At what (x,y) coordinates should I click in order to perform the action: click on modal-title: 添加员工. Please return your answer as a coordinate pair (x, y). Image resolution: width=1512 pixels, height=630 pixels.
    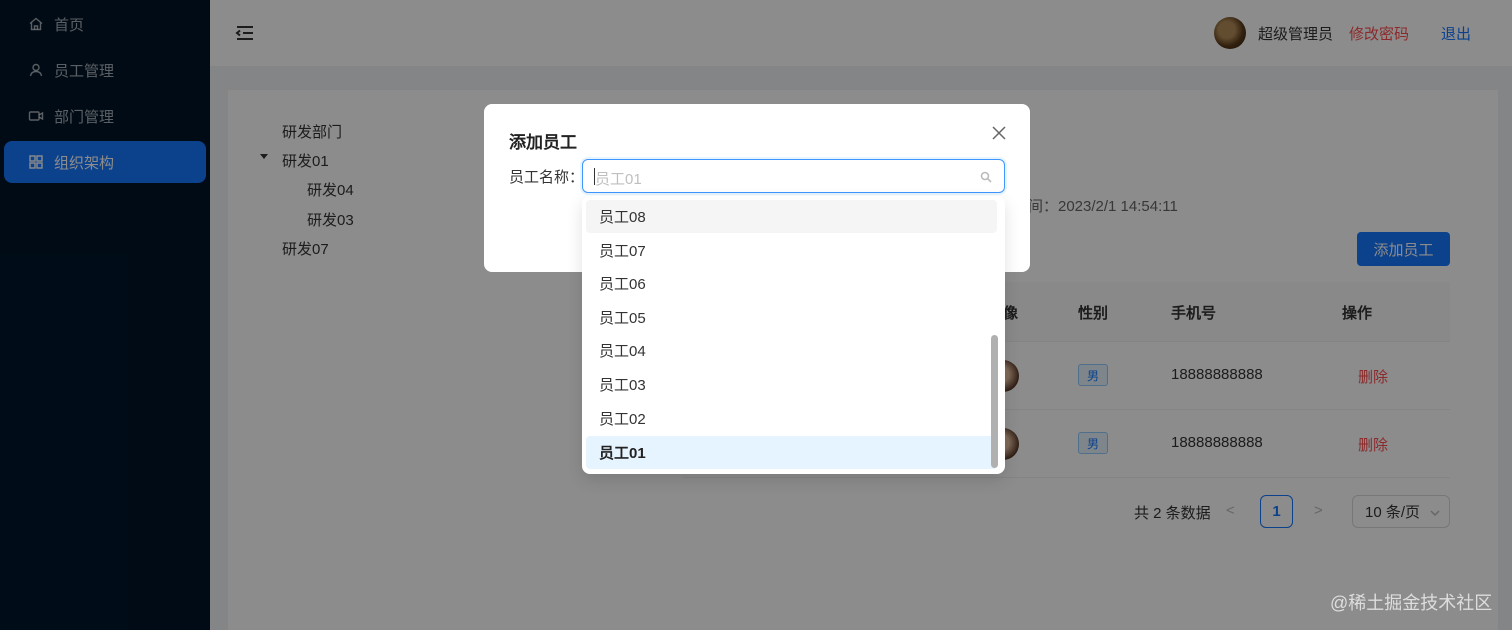
    Looking at the image, I should click on (543, 142).